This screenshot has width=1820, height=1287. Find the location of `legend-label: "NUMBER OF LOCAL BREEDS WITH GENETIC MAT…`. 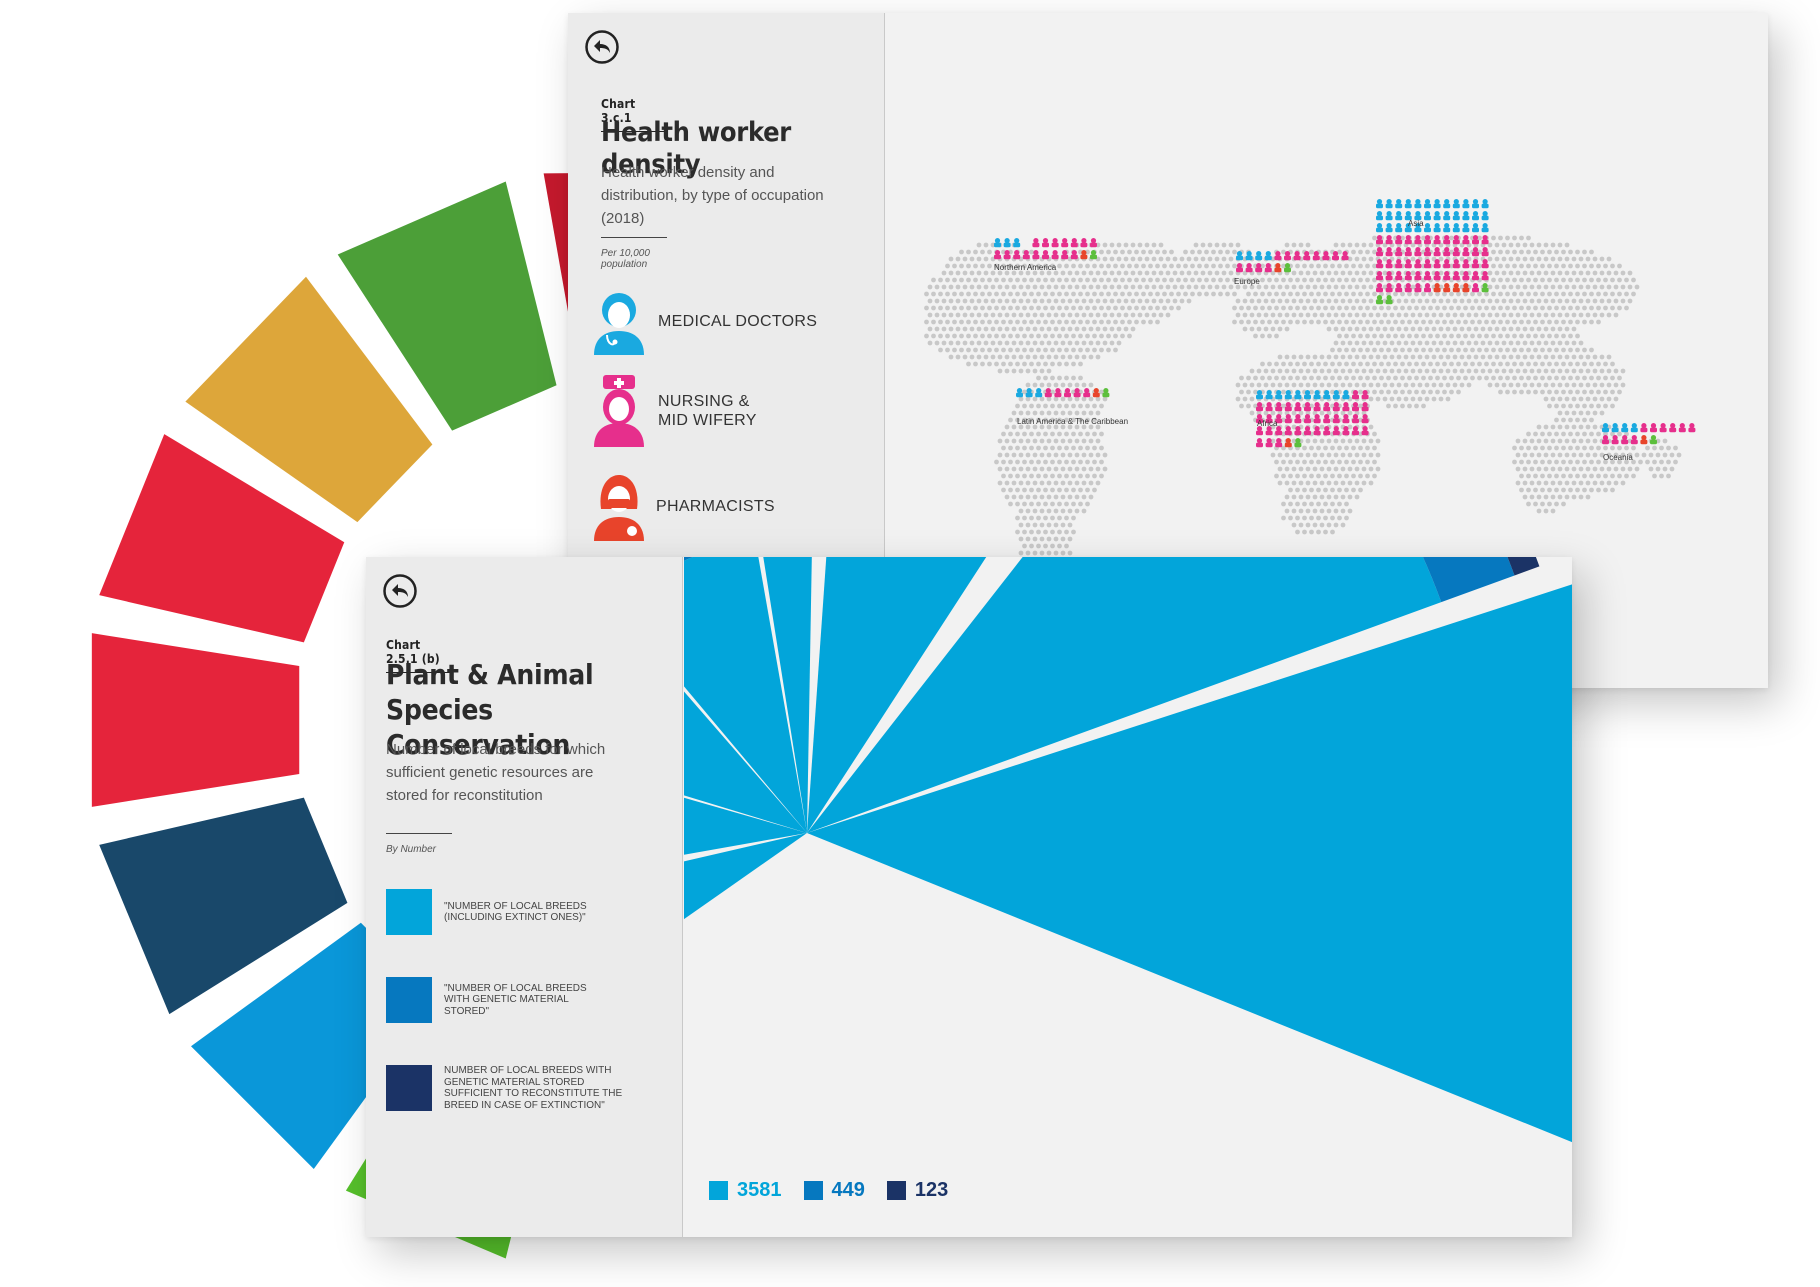

legend-label: "NUMBER OF LOCAL BREEDS WITH GENETIC MAT… is located at coordinates (515, 999).